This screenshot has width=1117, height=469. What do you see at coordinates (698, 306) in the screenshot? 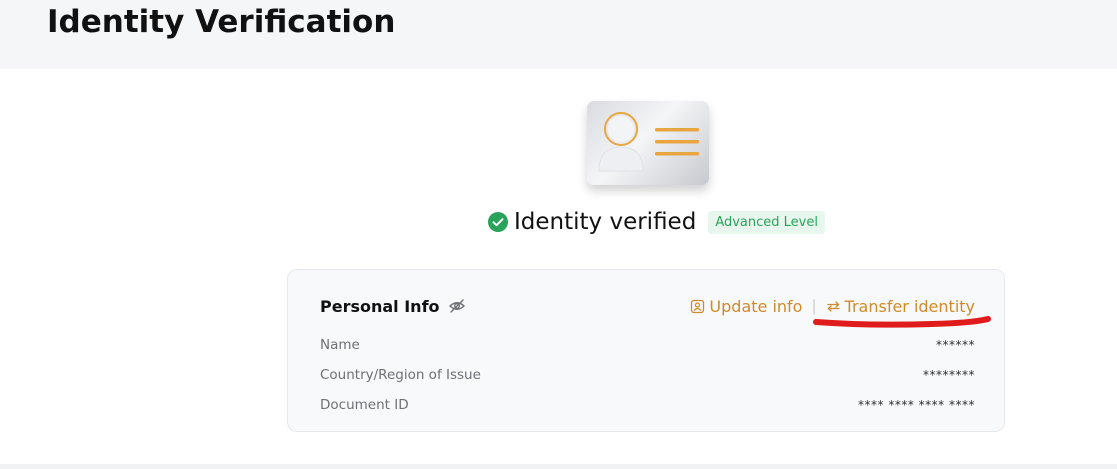
I see `user-card-icon` at bounding box center [698, 306].